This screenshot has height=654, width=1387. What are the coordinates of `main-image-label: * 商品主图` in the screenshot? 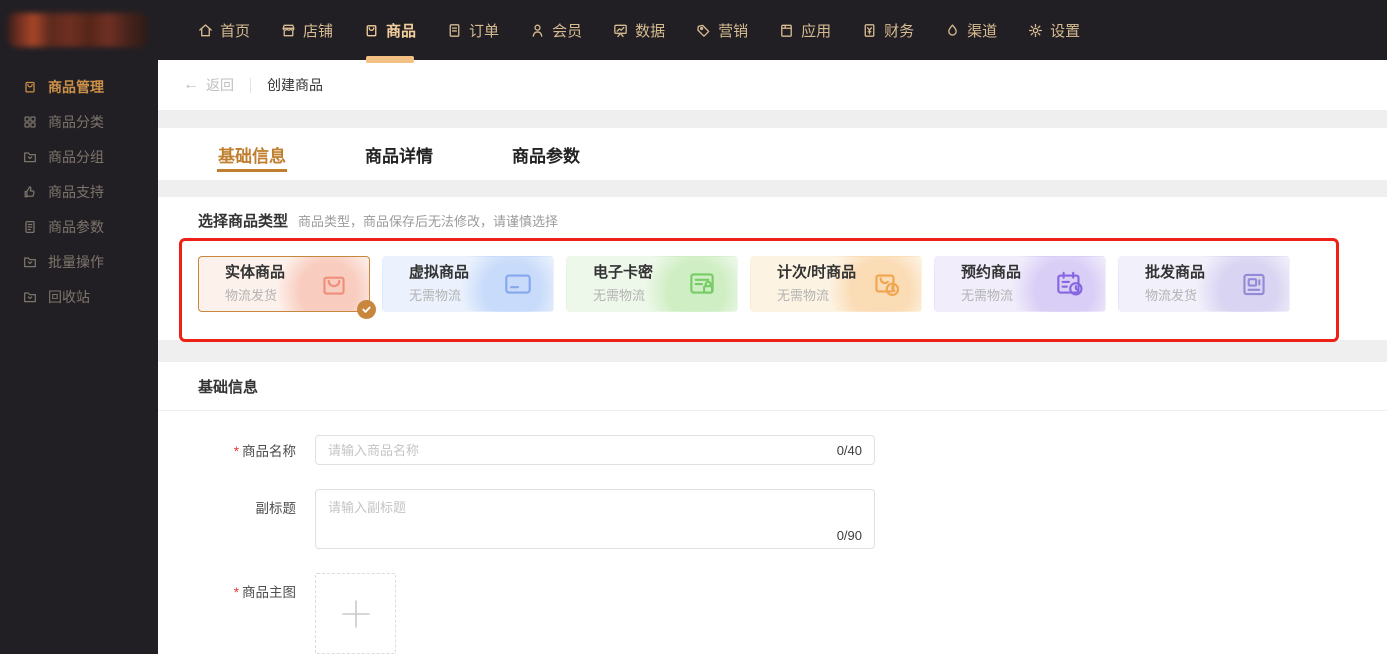 It's located at (264, 592).